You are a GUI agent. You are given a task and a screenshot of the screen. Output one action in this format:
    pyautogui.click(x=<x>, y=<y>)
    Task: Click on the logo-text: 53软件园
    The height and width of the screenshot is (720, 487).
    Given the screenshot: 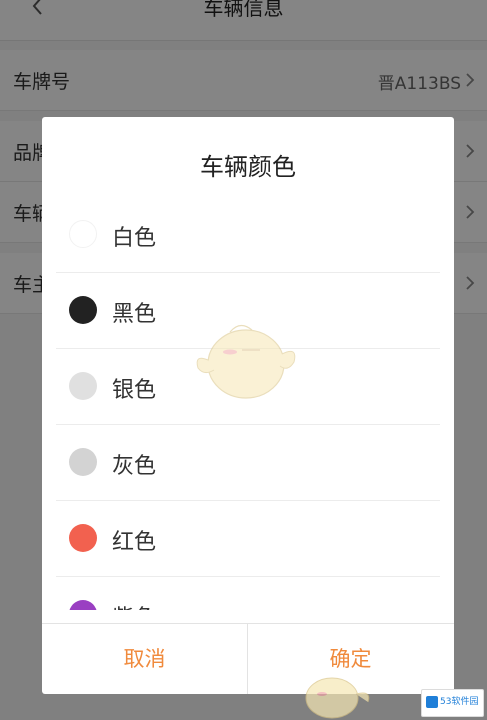 What is the action you would take?
    pyautogui.click(x=459, y=702)
    